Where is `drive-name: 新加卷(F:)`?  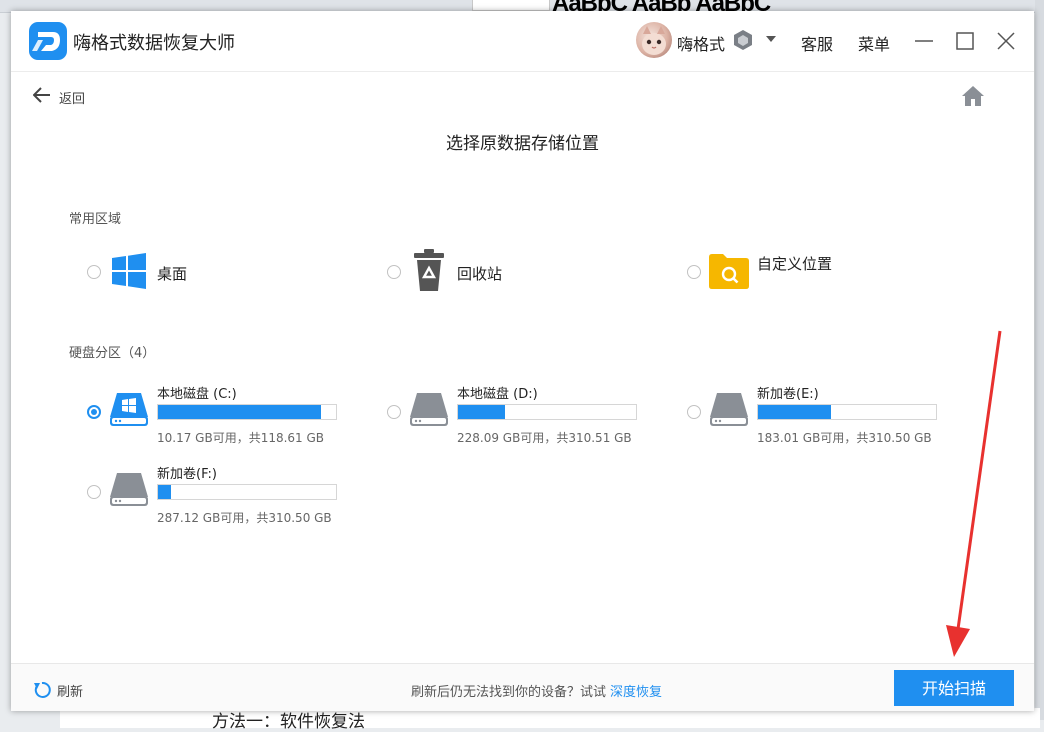 drive-name: 新加卷(F:) is located at coordinates (187, 474).